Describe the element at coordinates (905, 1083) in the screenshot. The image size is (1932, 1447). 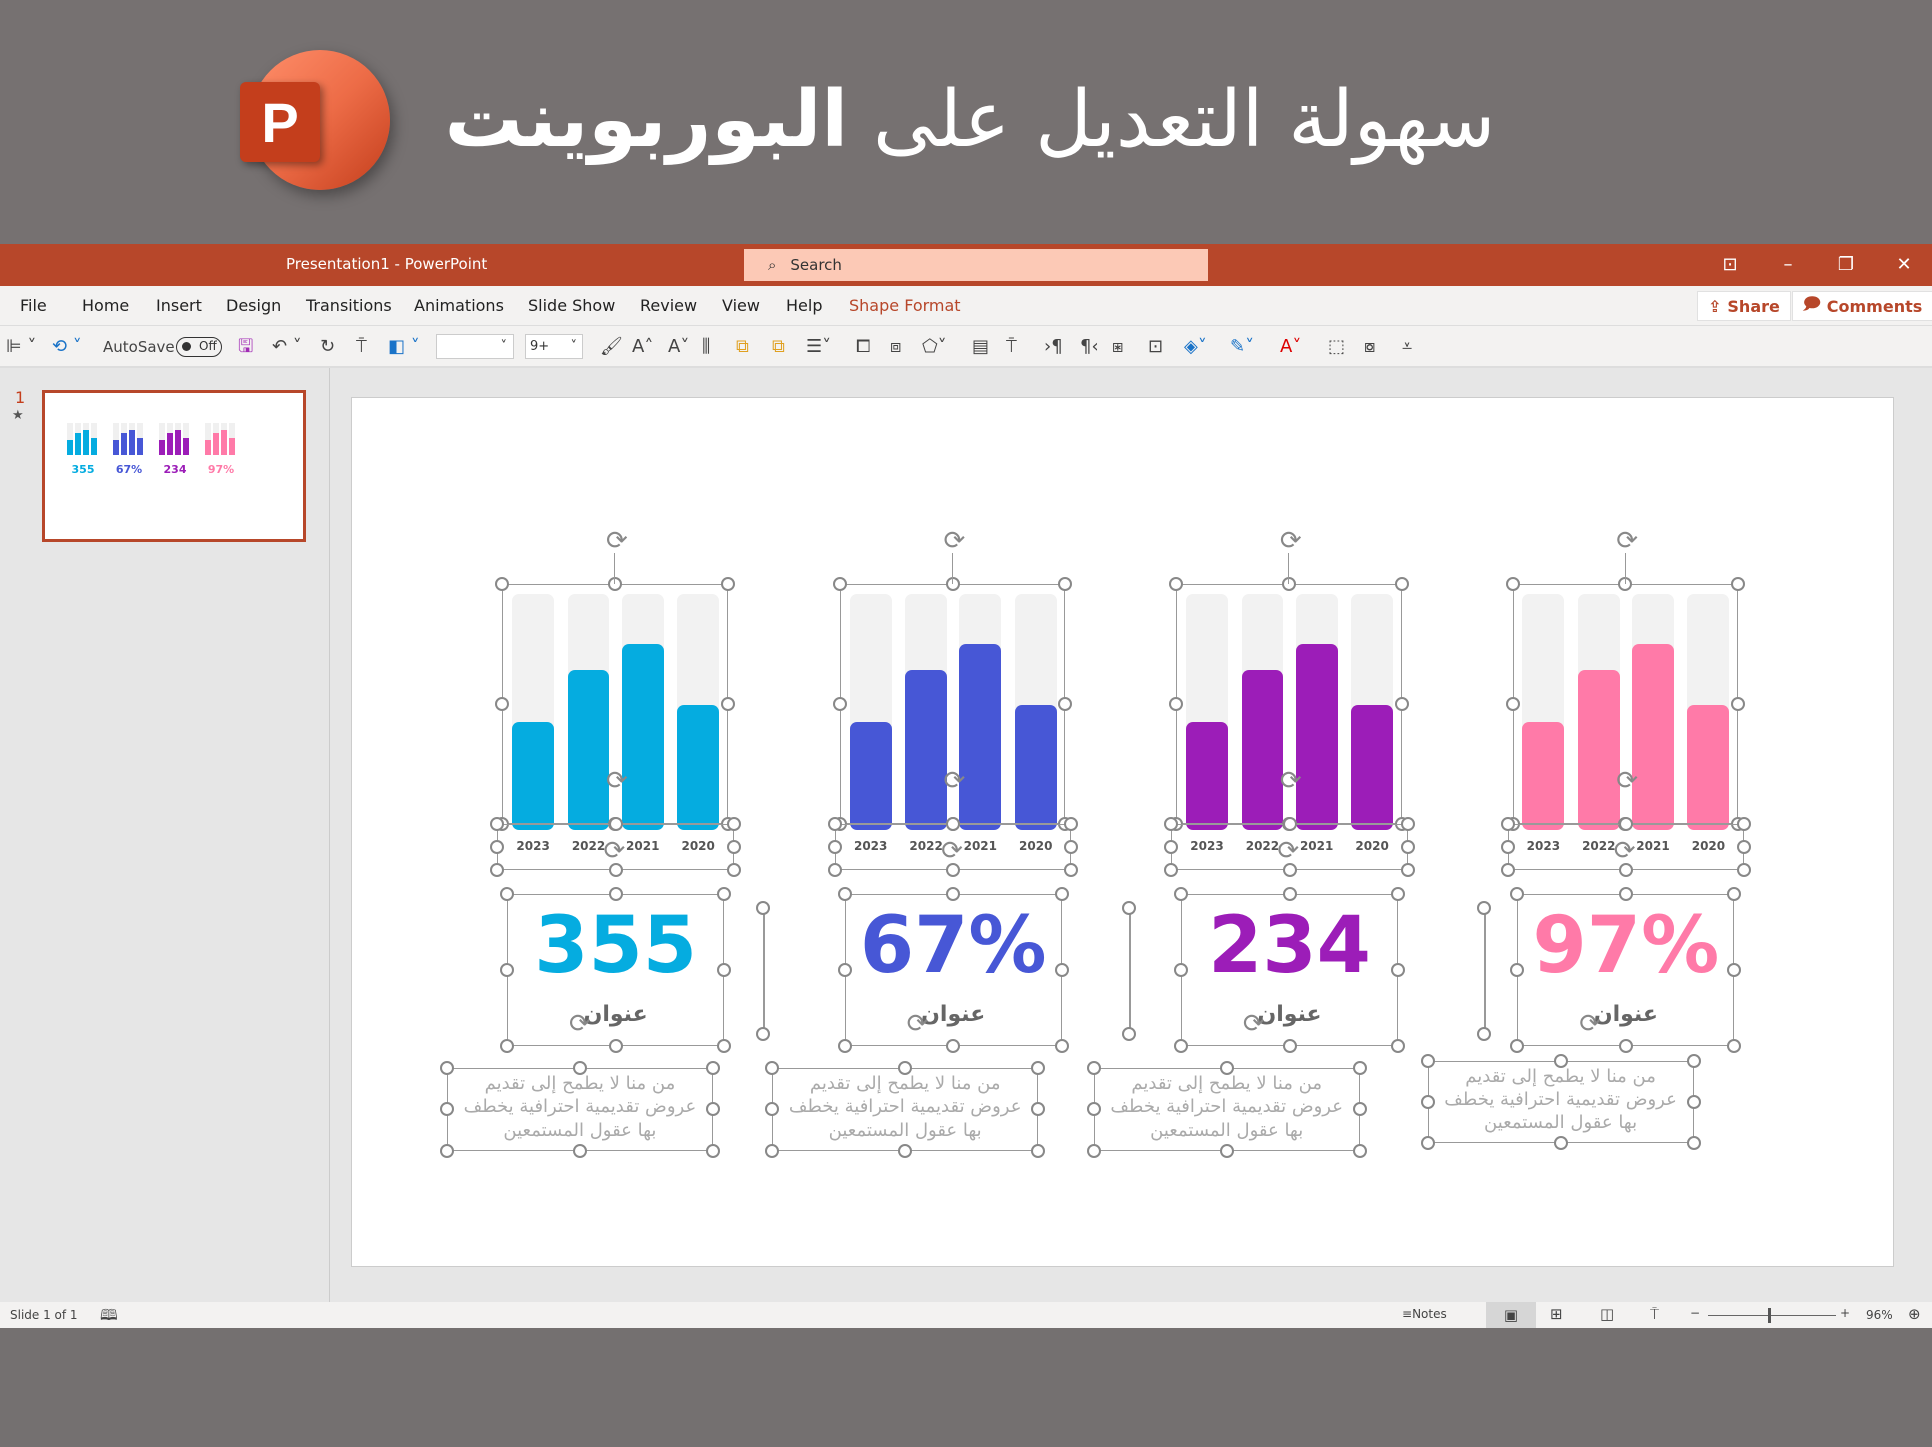
I see `description-line: من منا لا يطمح إلى تقديم` at that location.